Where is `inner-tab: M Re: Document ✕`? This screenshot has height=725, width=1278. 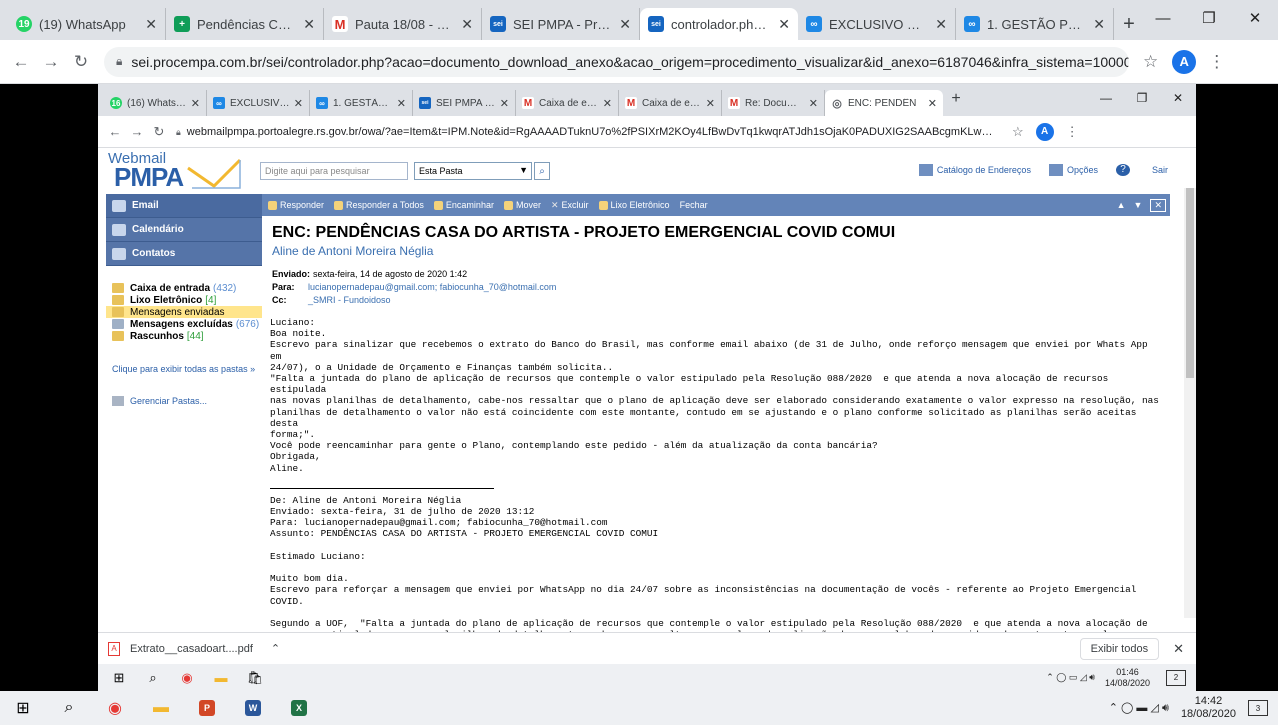
inner-tab: M Re: Document ✕ is located at coordinates (773, 103).